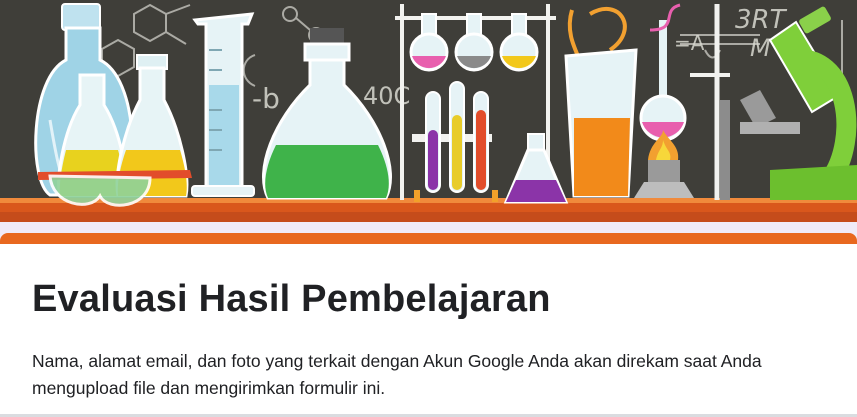 Image resolution: width=857 pixels, height=417 pixels. I want to click on svg-text: 3RT, so click(761, 20).